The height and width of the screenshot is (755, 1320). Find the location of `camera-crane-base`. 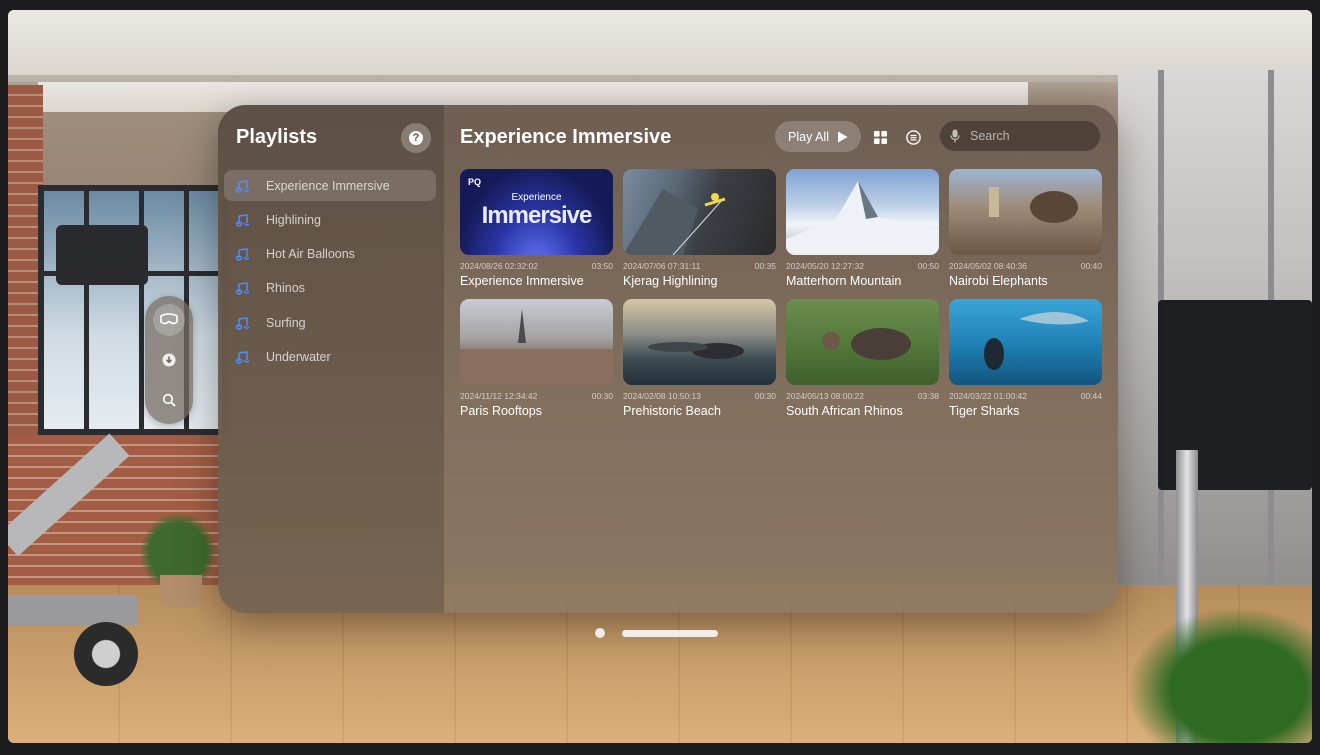

camera-crane-base is located at coordinates (73, 610).